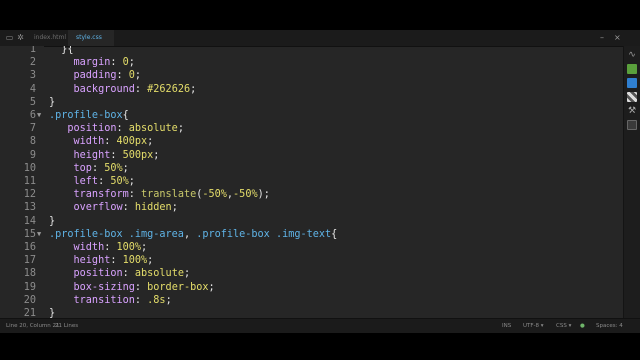 This screenshot has height=360, width=640. I want to click on tab-style-css: style.css, so click(91, 38).